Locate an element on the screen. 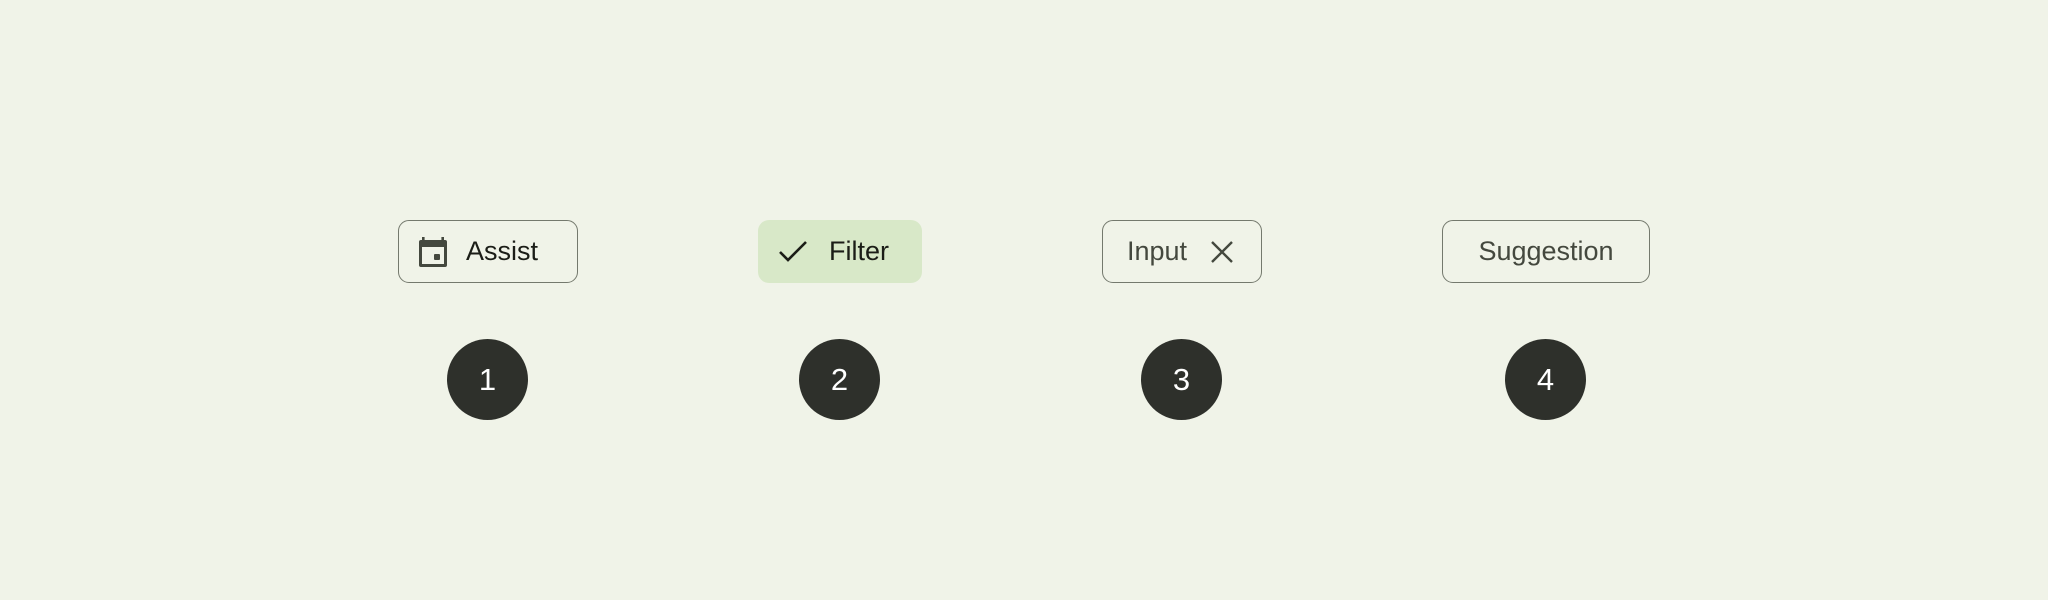  input-chip: Input is located at coordinates (1182, 251).